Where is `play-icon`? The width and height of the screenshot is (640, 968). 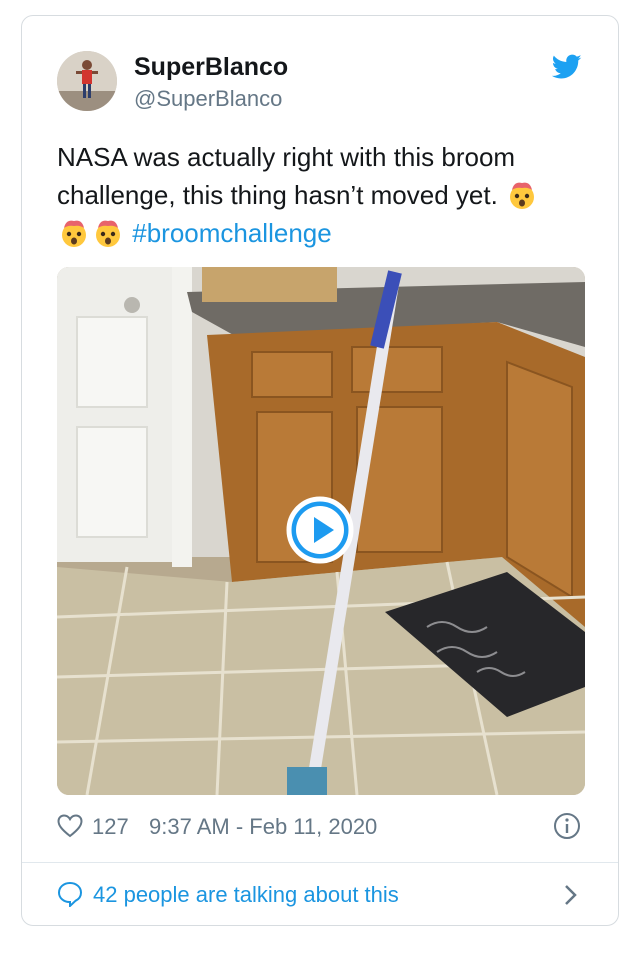
play-icon is located at coordinates (320, 530).